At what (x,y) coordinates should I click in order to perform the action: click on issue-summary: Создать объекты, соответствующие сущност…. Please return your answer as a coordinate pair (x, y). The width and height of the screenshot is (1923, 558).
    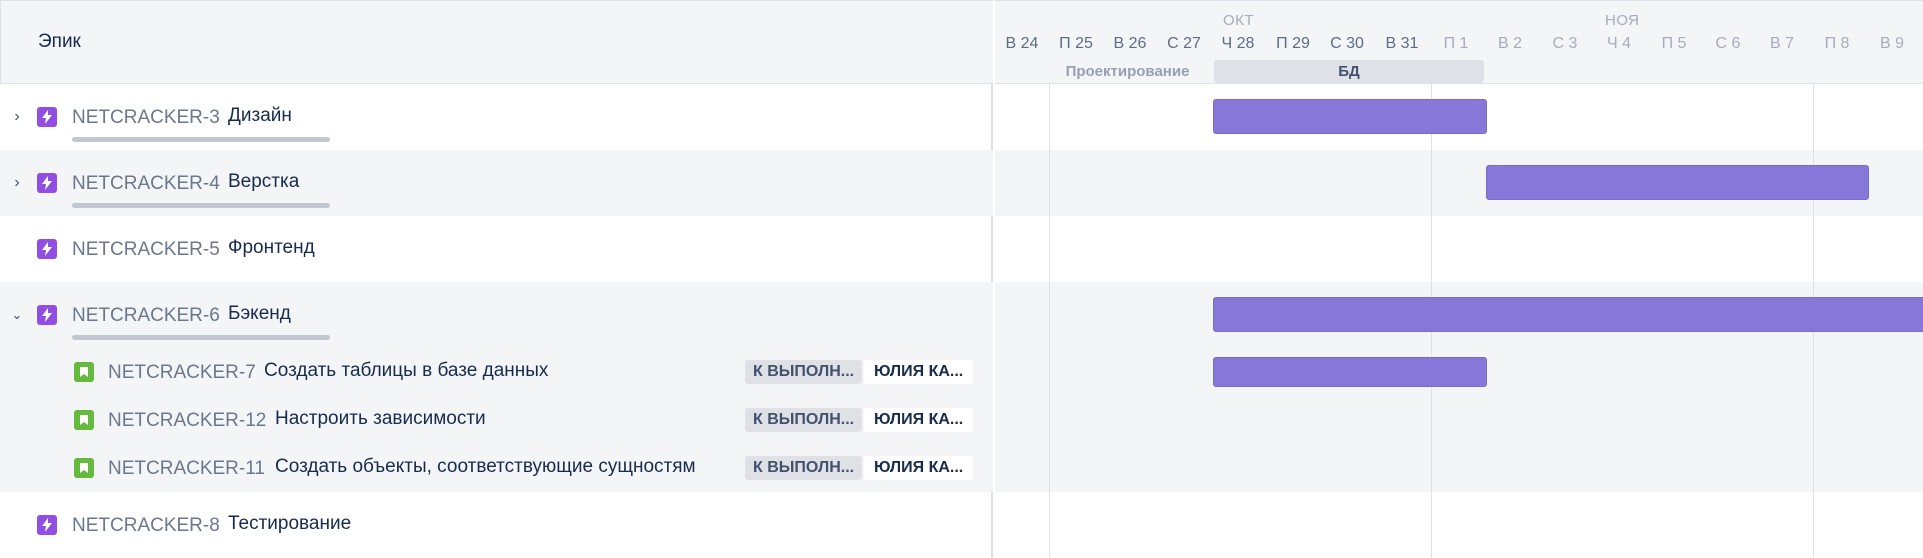
    Looking at the image, I should click on (485, 467).